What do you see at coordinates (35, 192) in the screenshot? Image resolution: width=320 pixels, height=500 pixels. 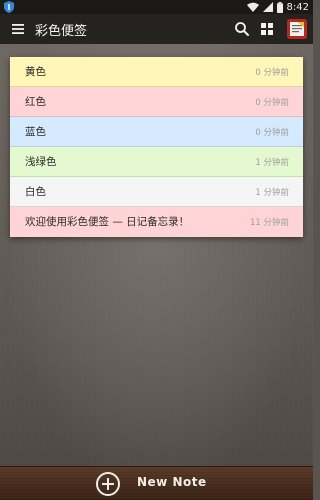 I see `note-text: 白色` at bounding box center [35, 192].